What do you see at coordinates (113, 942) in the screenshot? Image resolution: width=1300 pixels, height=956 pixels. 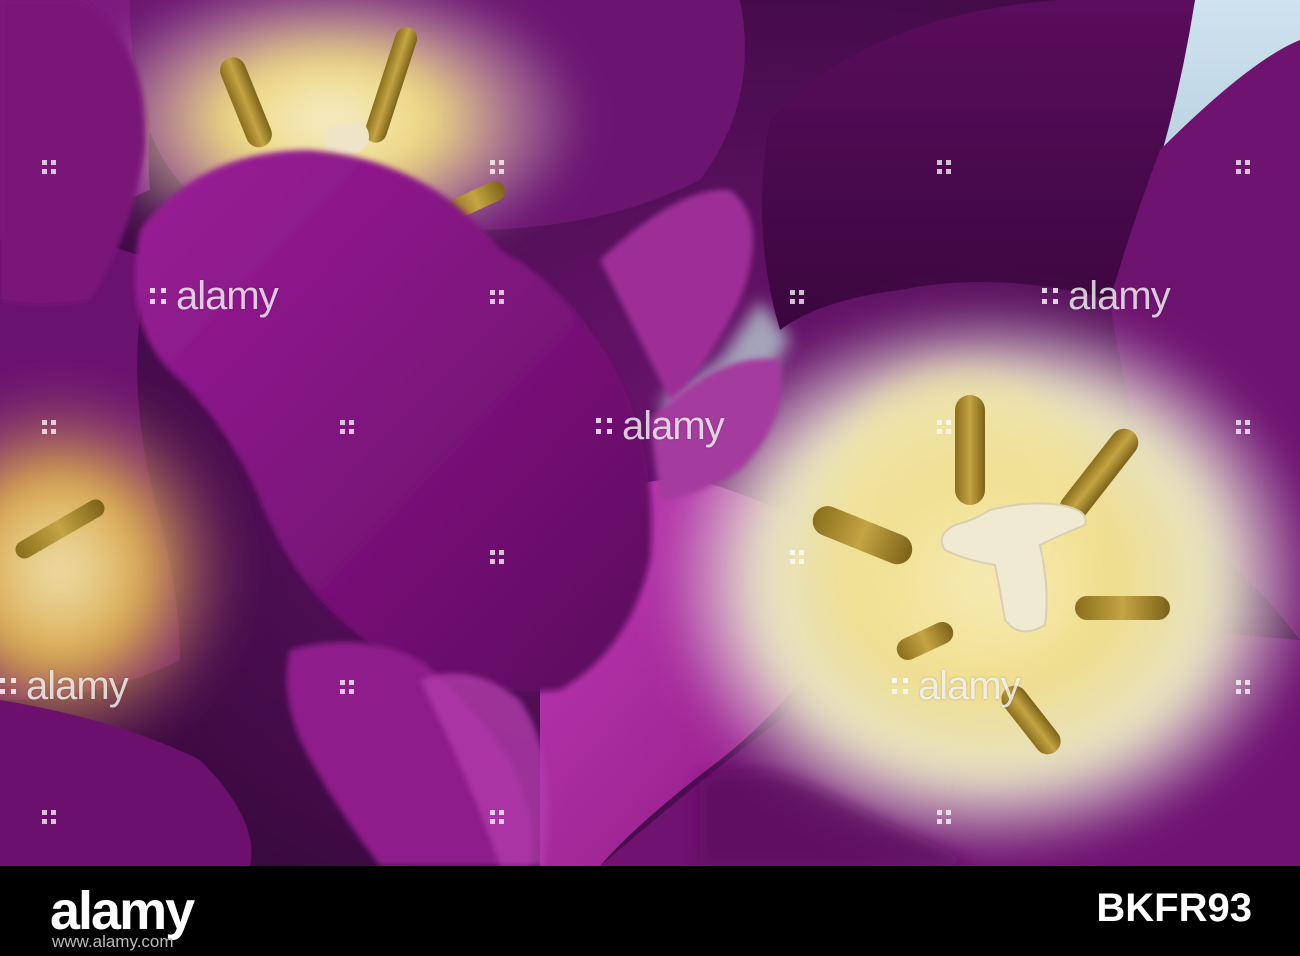 I see `footer-url: www.alamy.com` at bounding box center [113, 942].